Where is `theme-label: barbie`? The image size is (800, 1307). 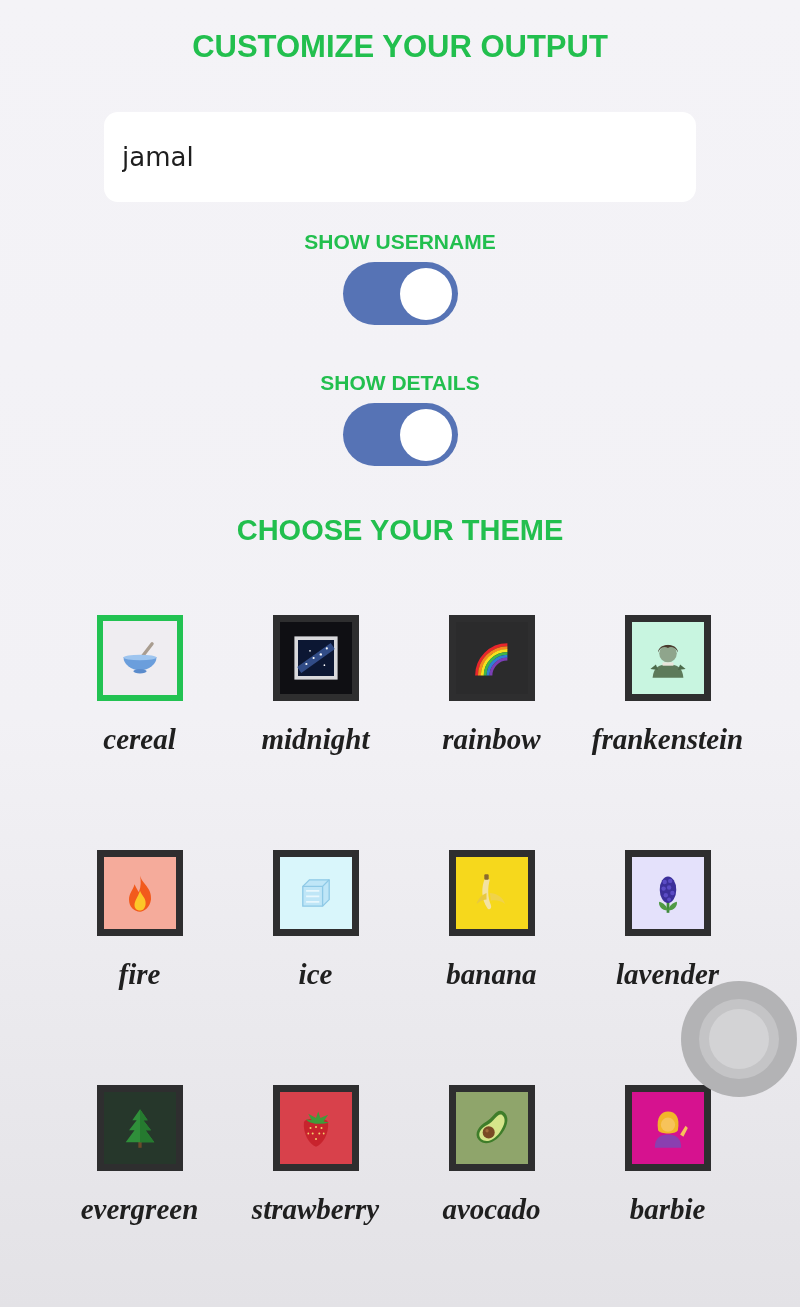
theme-label: barbie is located at coordinates (667, 1209).